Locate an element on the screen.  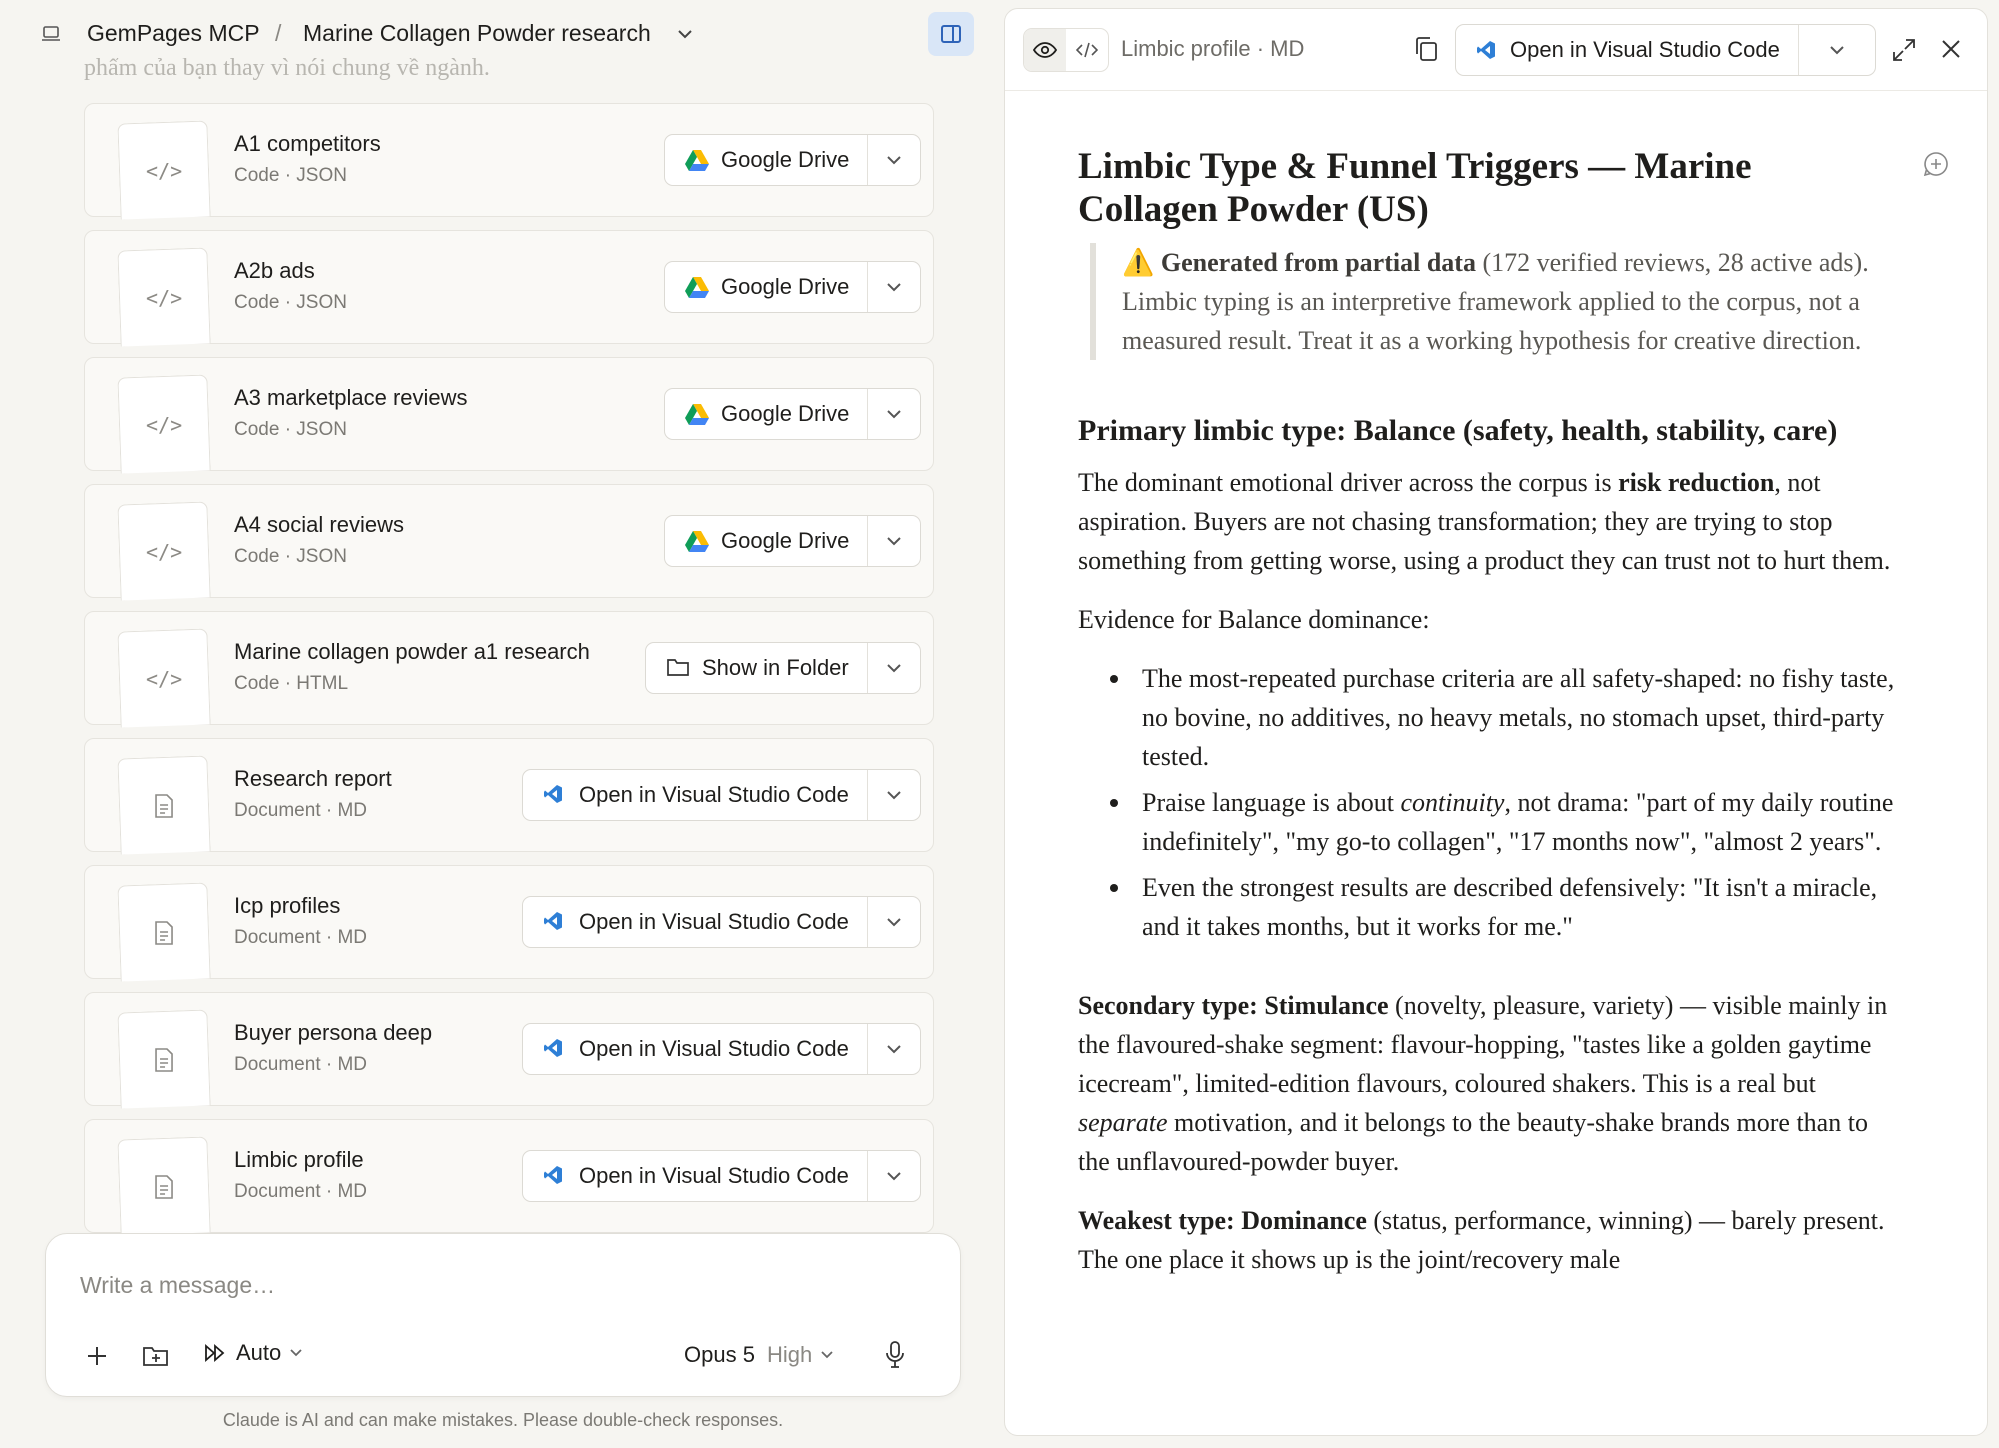
copy-icon is located at coordinates (1426, 49).